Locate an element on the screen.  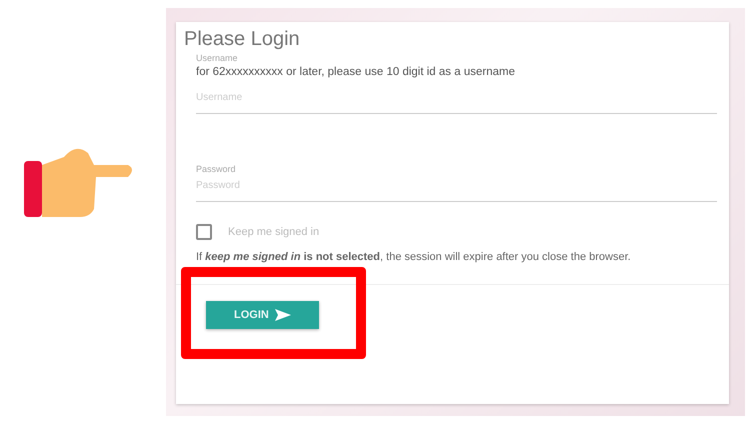
field-label: Password is located at coordinates (216, 169).